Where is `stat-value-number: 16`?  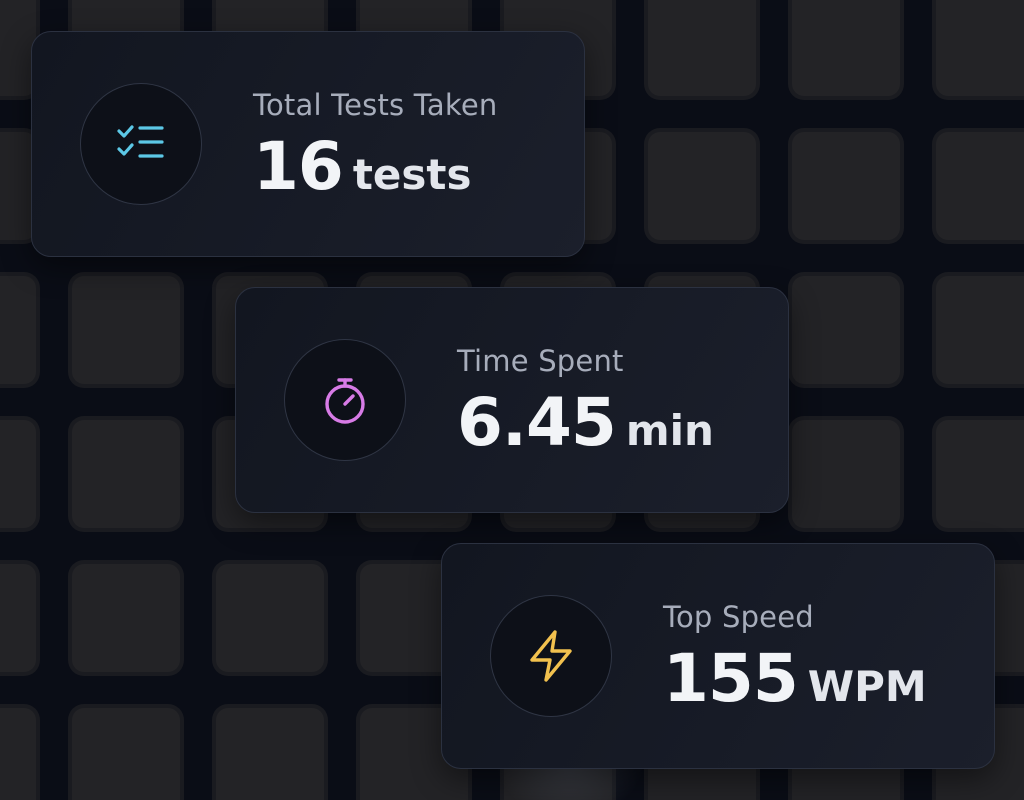
stat-value-number: 16 is located at coordinates (298, 166).